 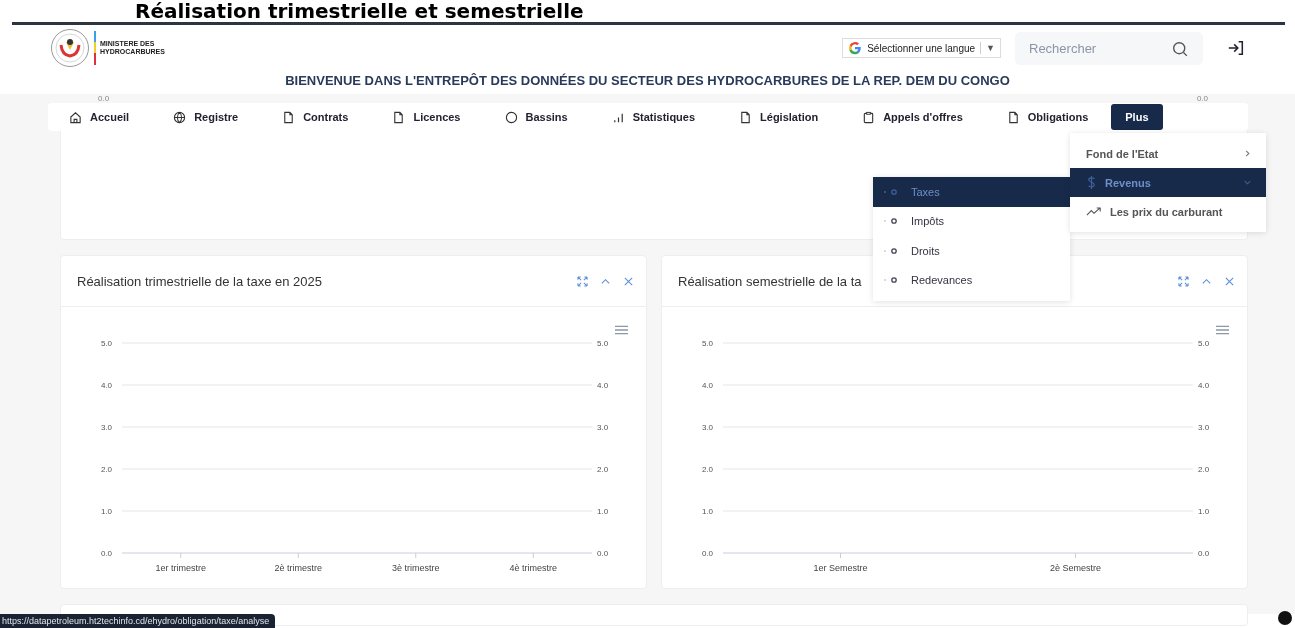 What do you see at coordinates (770, 281) in the screenshot?
I see `chart-title: Réalisation semestrielle de la ta` at bounding box center [770, 281].